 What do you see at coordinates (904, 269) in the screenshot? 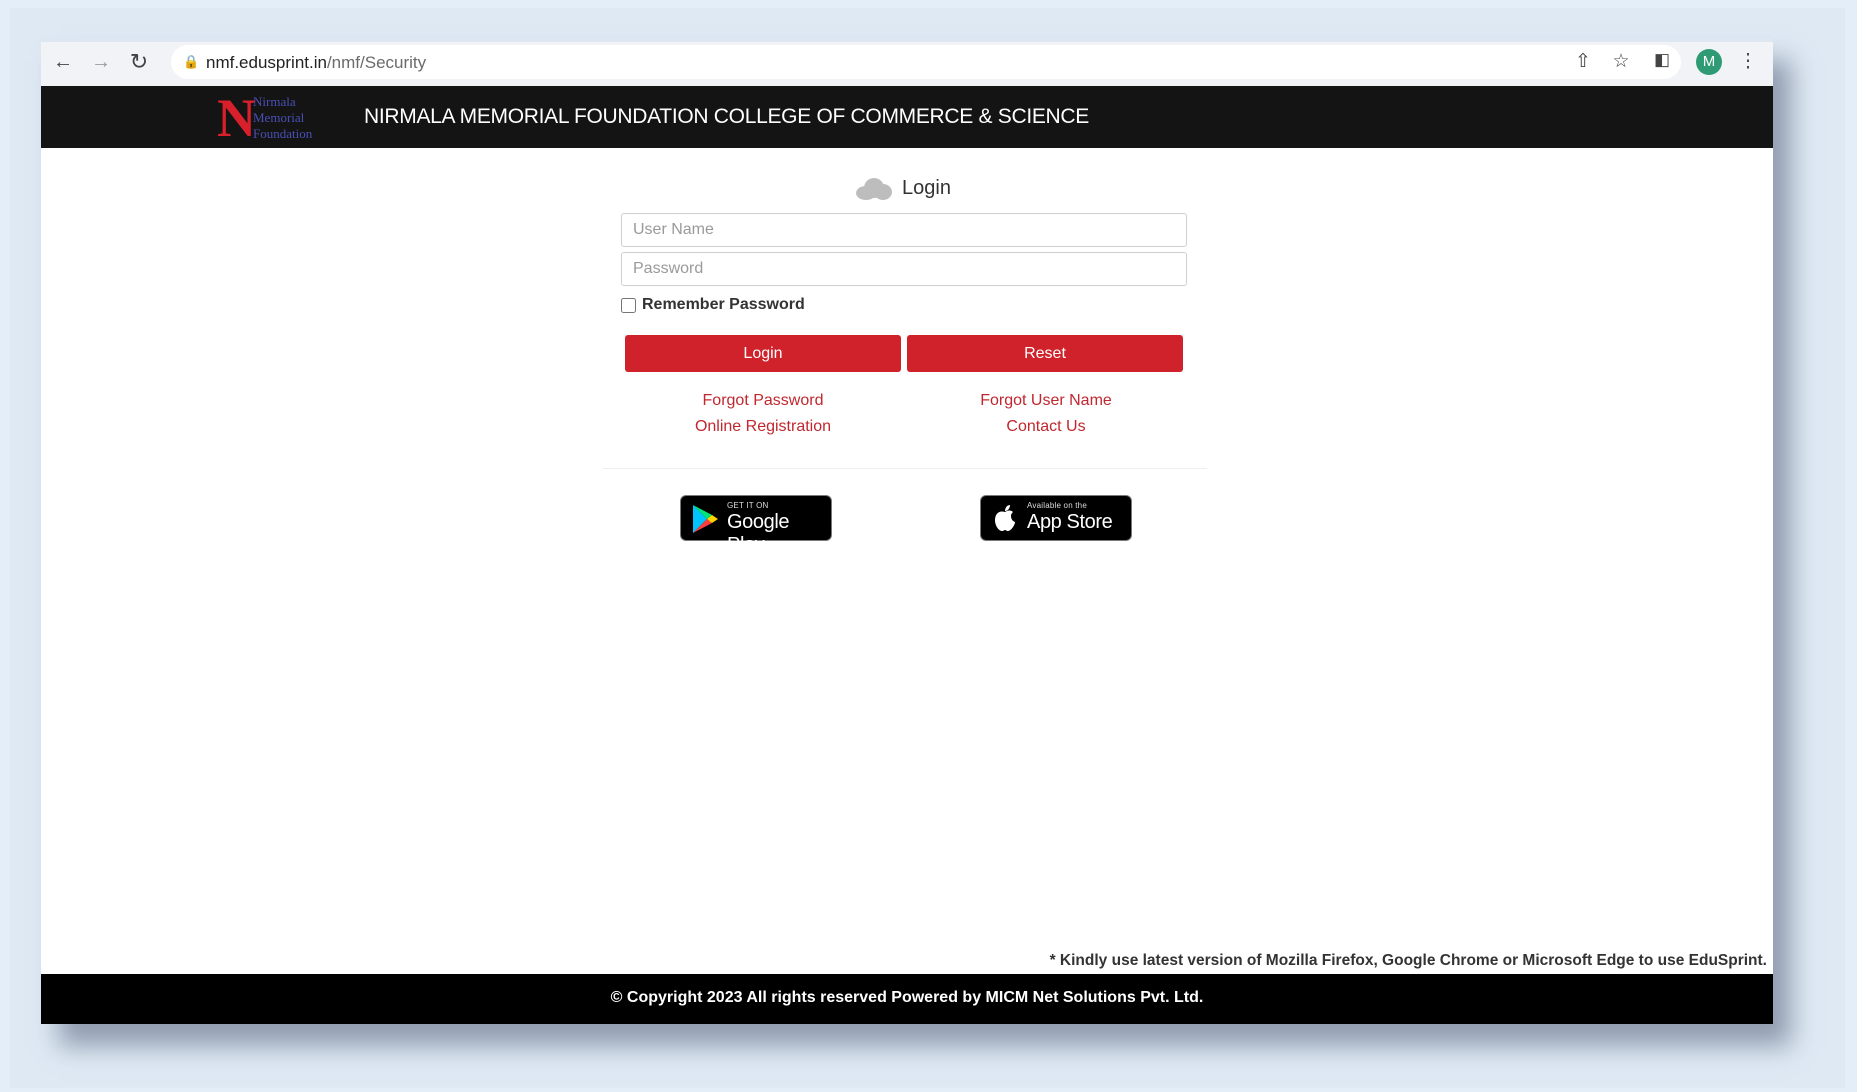
I see `password-input` at bounding box center [904, 269].